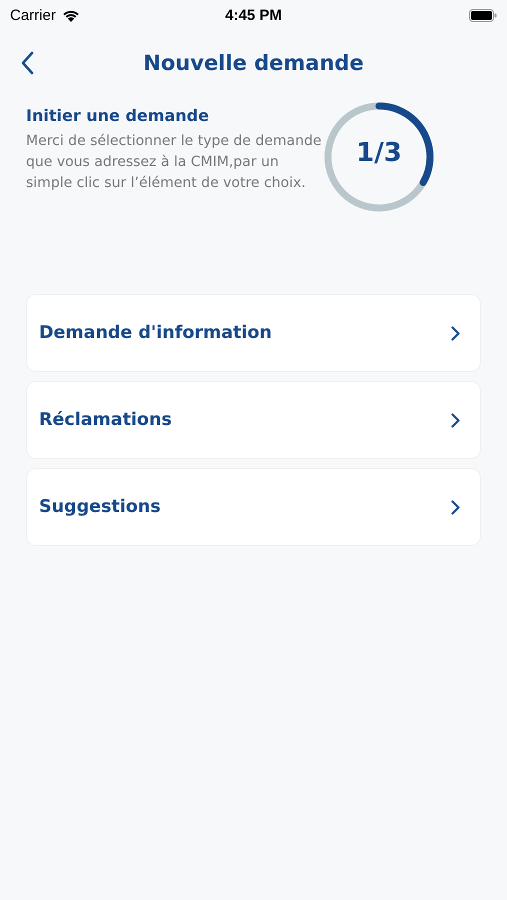 This screenshot has width=507, height=900. Describe the element at coordinates (253, 333) in the screenshot. I see `request-type-item: Demande d'information` at that location.